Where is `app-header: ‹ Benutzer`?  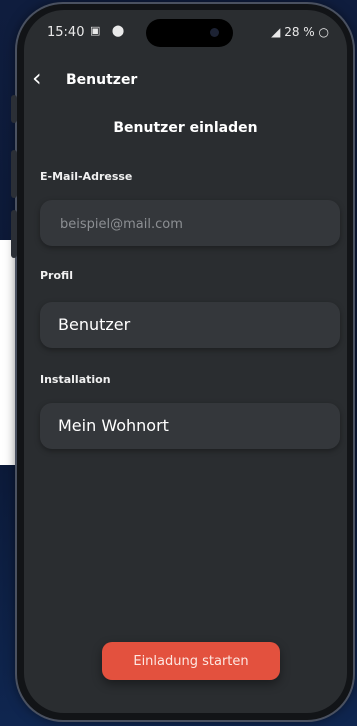
app-header: ‹ Benutzer is located at coordinates (185, 78).